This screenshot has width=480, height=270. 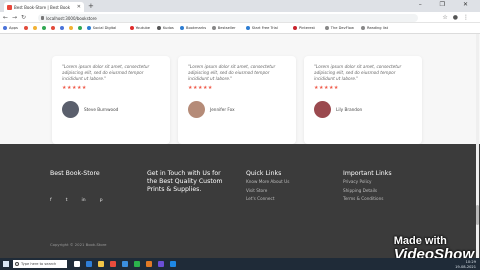 I want to click on address-bar: ←→↻ localhost:3000/bookstore ☆●⋮, so click(x=240, y=17).